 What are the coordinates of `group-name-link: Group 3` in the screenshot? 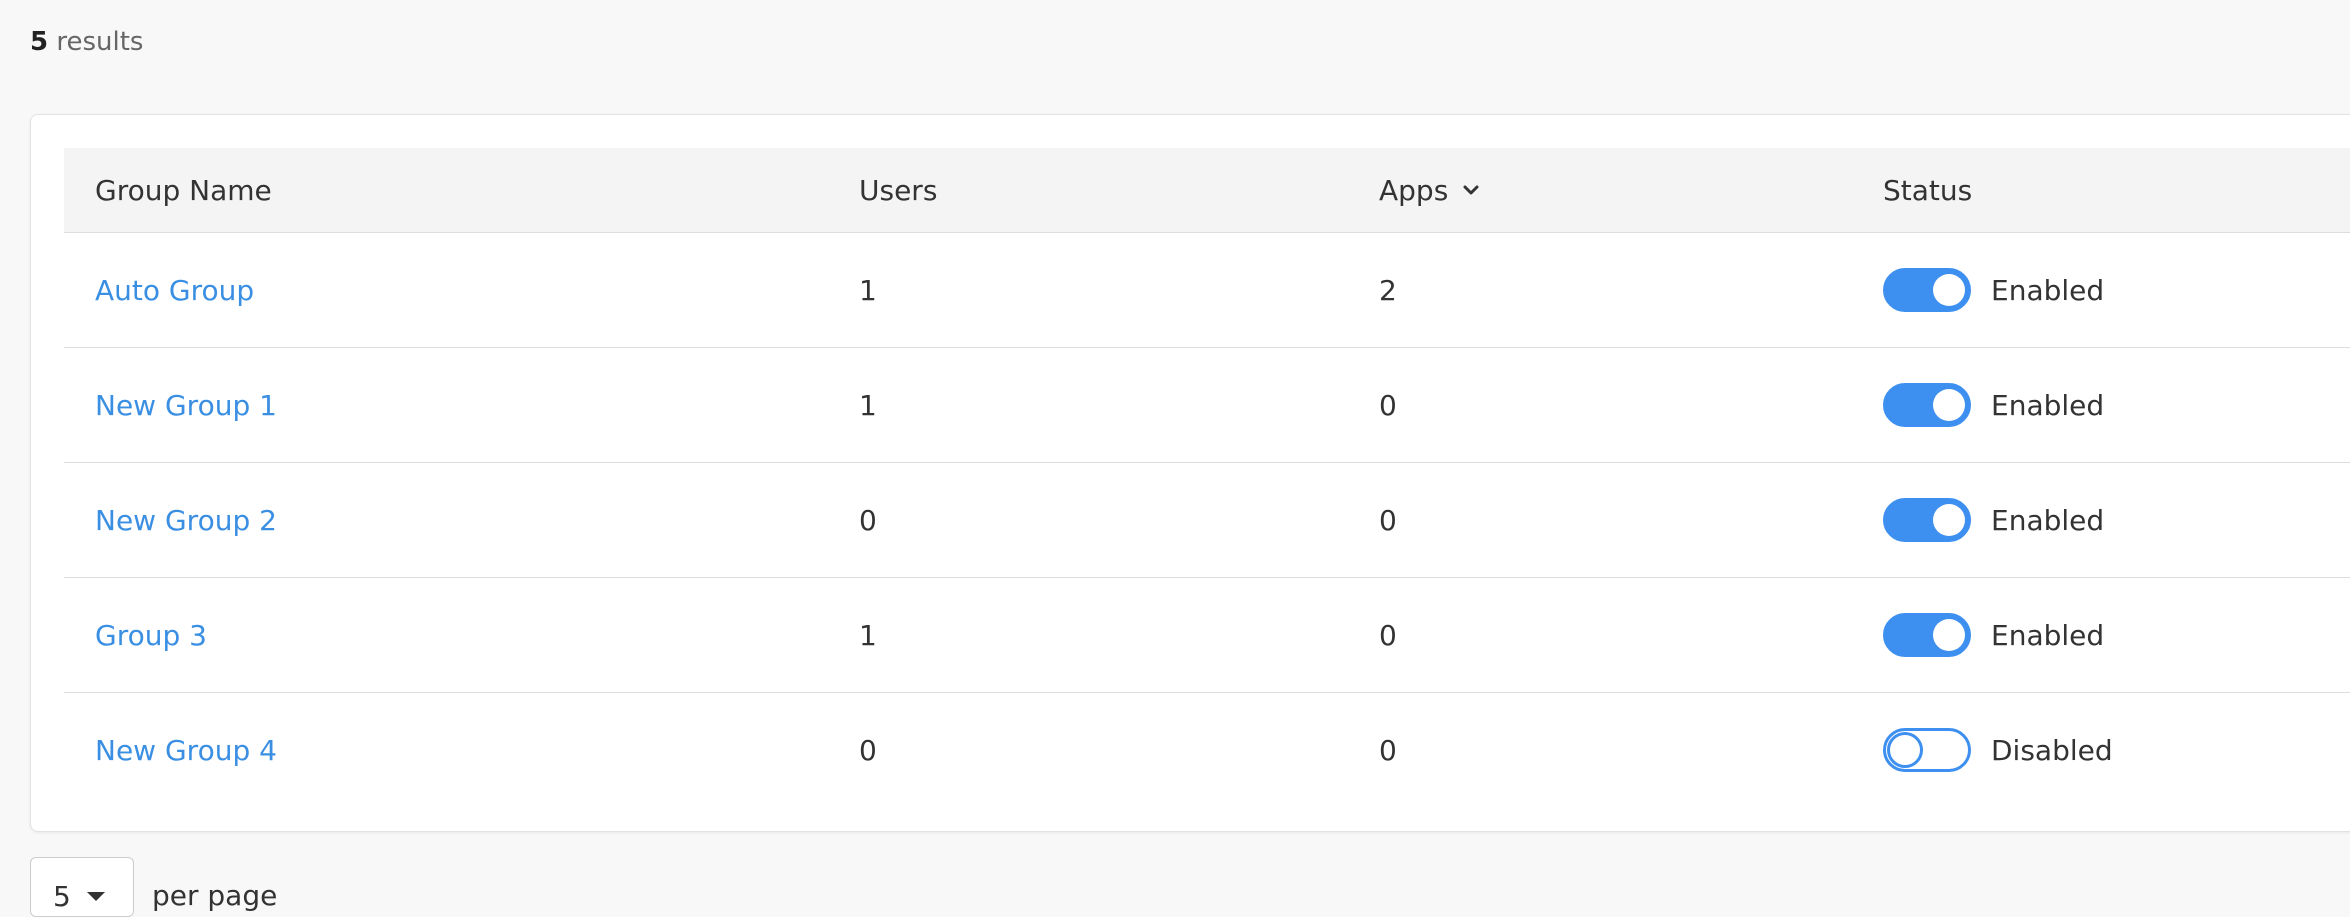 It's located at (151, 635).